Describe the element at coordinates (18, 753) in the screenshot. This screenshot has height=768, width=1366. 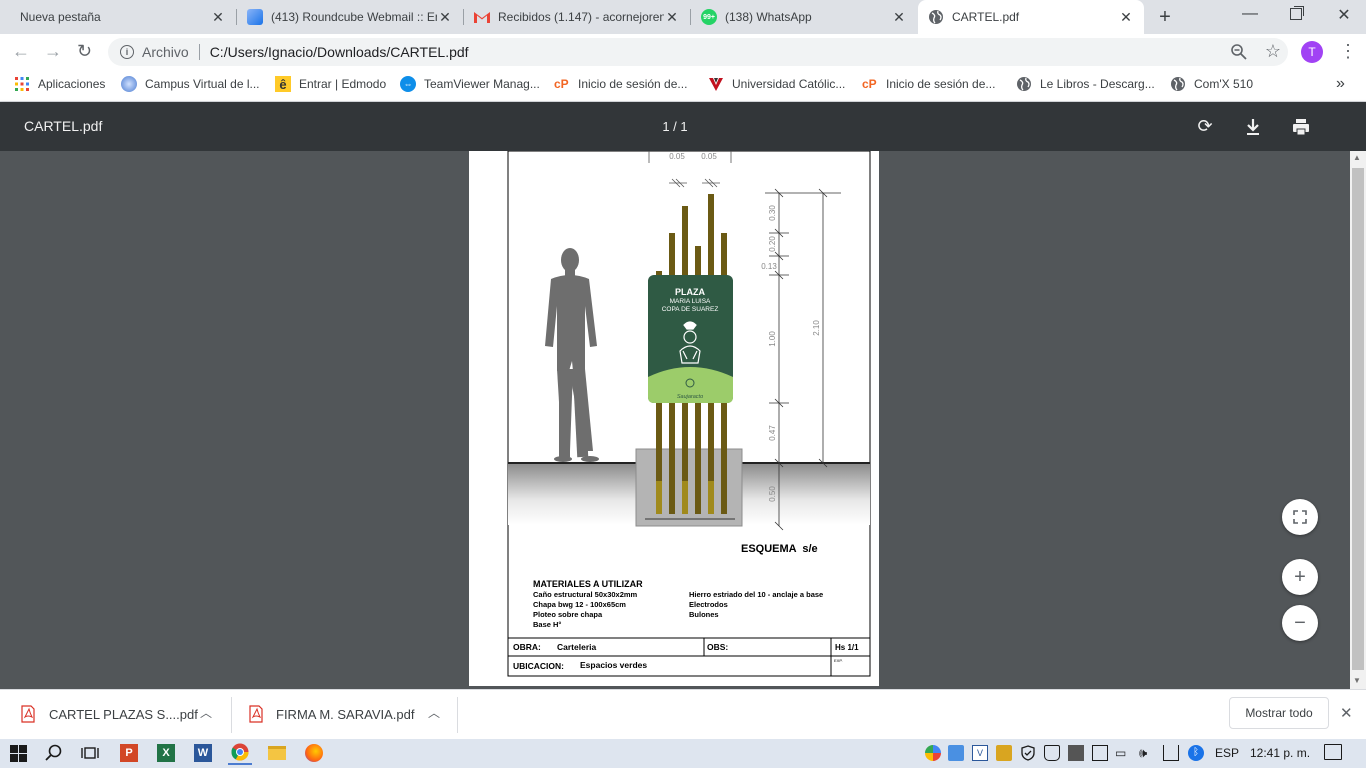
I see `windows-start-icon` at that location.